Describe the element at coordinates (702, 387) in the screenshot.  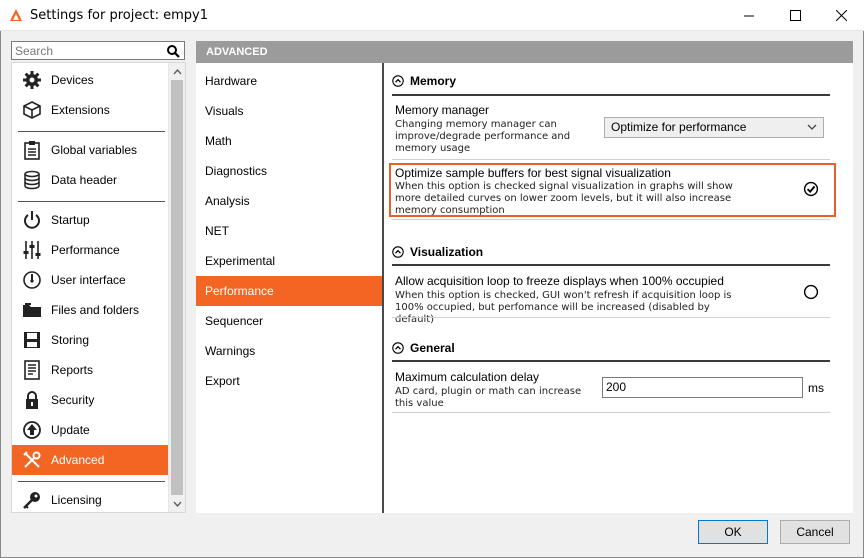
I see `max-delay-input: 200` at that location.